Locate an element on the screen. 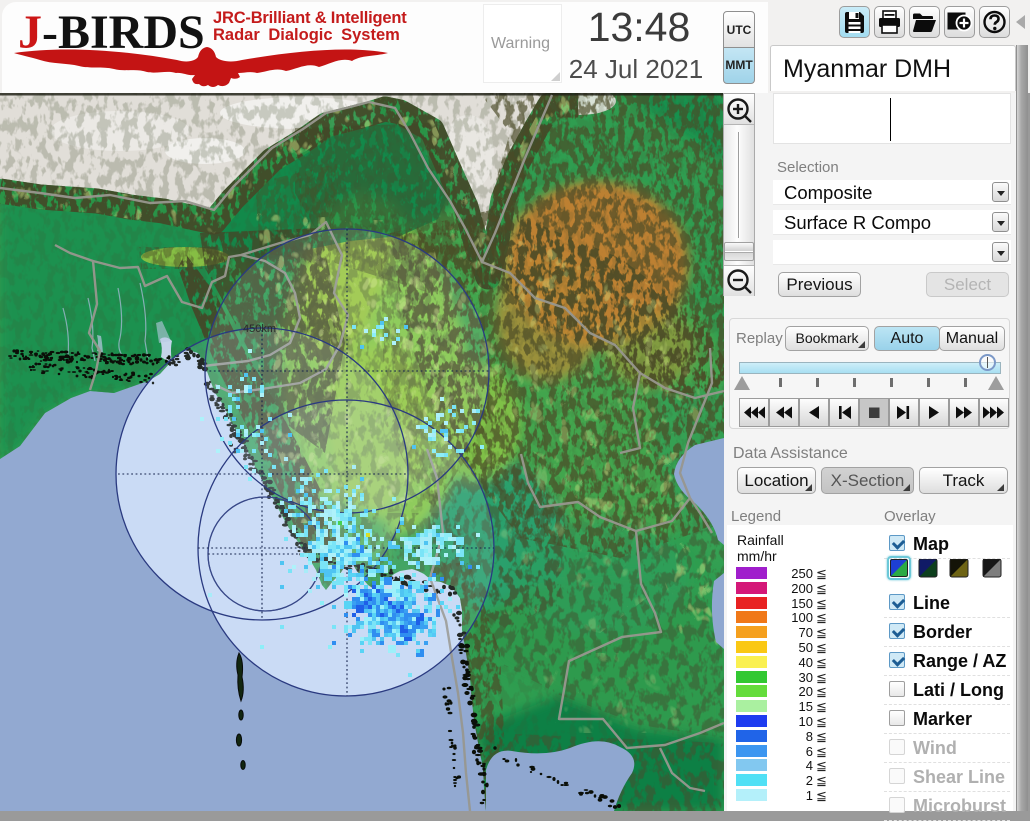 This screenshot has width=1030, height=821. svg-text: 450km is located at coordinates (259, 329).